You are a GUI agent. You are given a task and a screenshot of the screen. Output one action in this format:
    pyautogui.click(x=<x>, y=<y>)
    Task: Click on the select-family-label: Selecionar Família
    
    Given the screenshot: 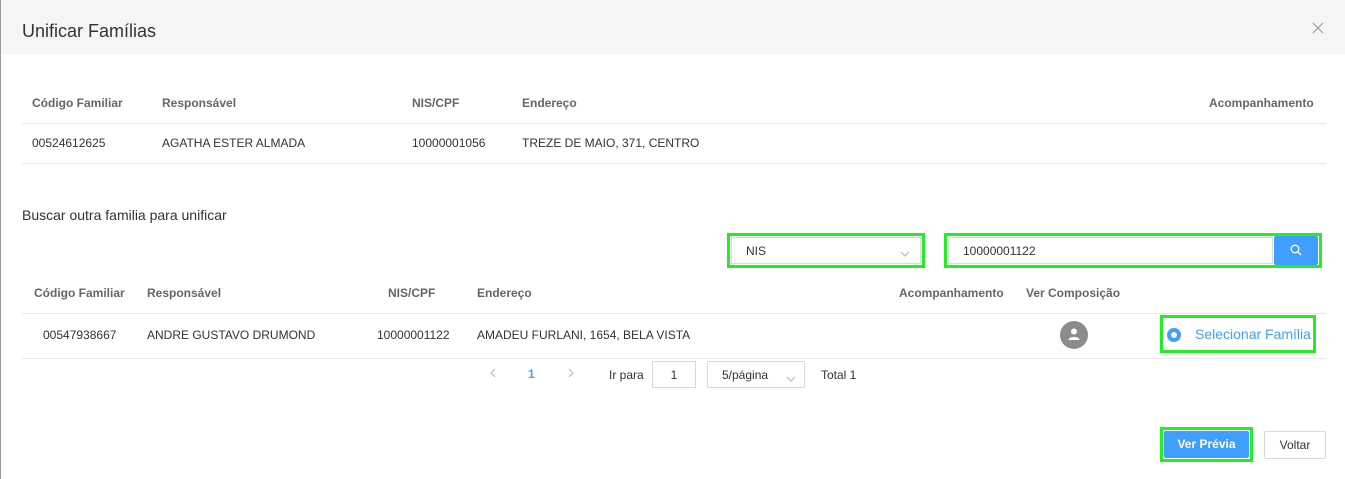 What is the action you would take?
    pyautogui.click(x=1253, y=334)
    